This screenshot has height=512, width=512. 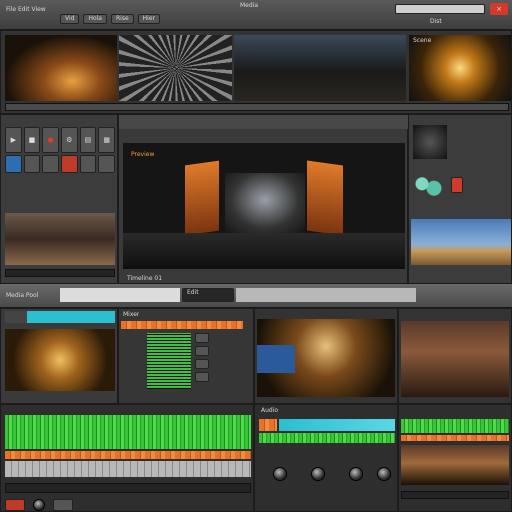 What do you see at coordinates (455, 426) in the screenshot?
I see `right-audio-green` at bounding box center [455, 426].